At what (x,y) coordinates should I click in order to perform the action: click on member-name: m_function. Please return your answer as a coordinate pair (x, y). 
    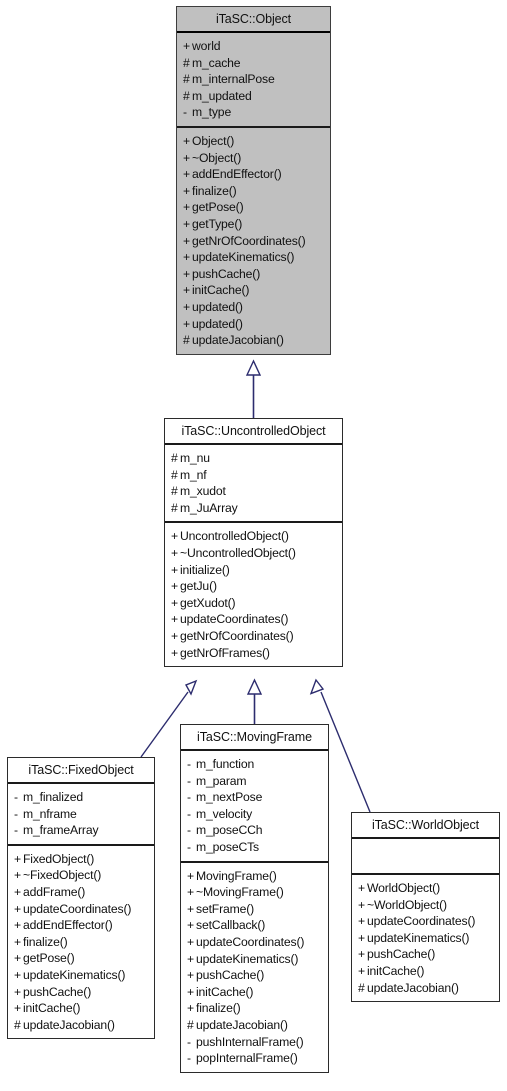
    Looking at the image, I should click on (225, 764).